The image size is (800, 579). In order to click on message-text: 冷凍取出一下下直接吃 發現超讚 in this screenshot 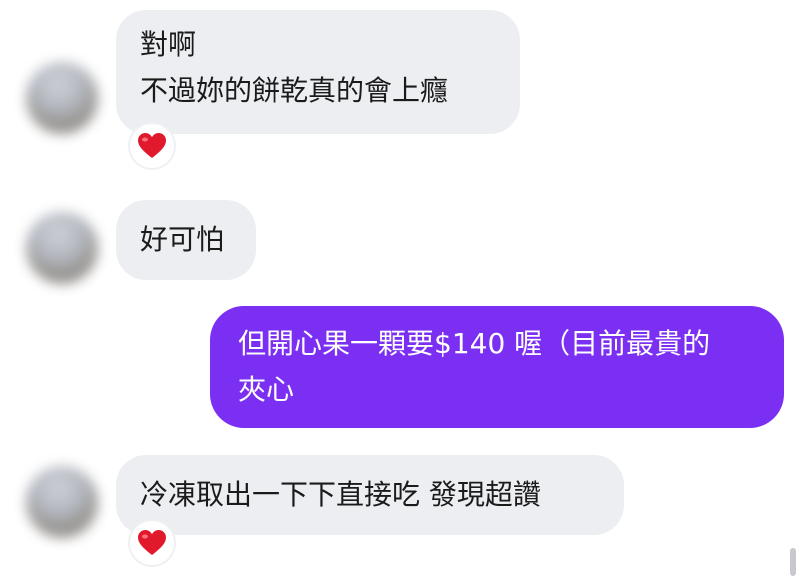, I will do `click(340, 494)`.